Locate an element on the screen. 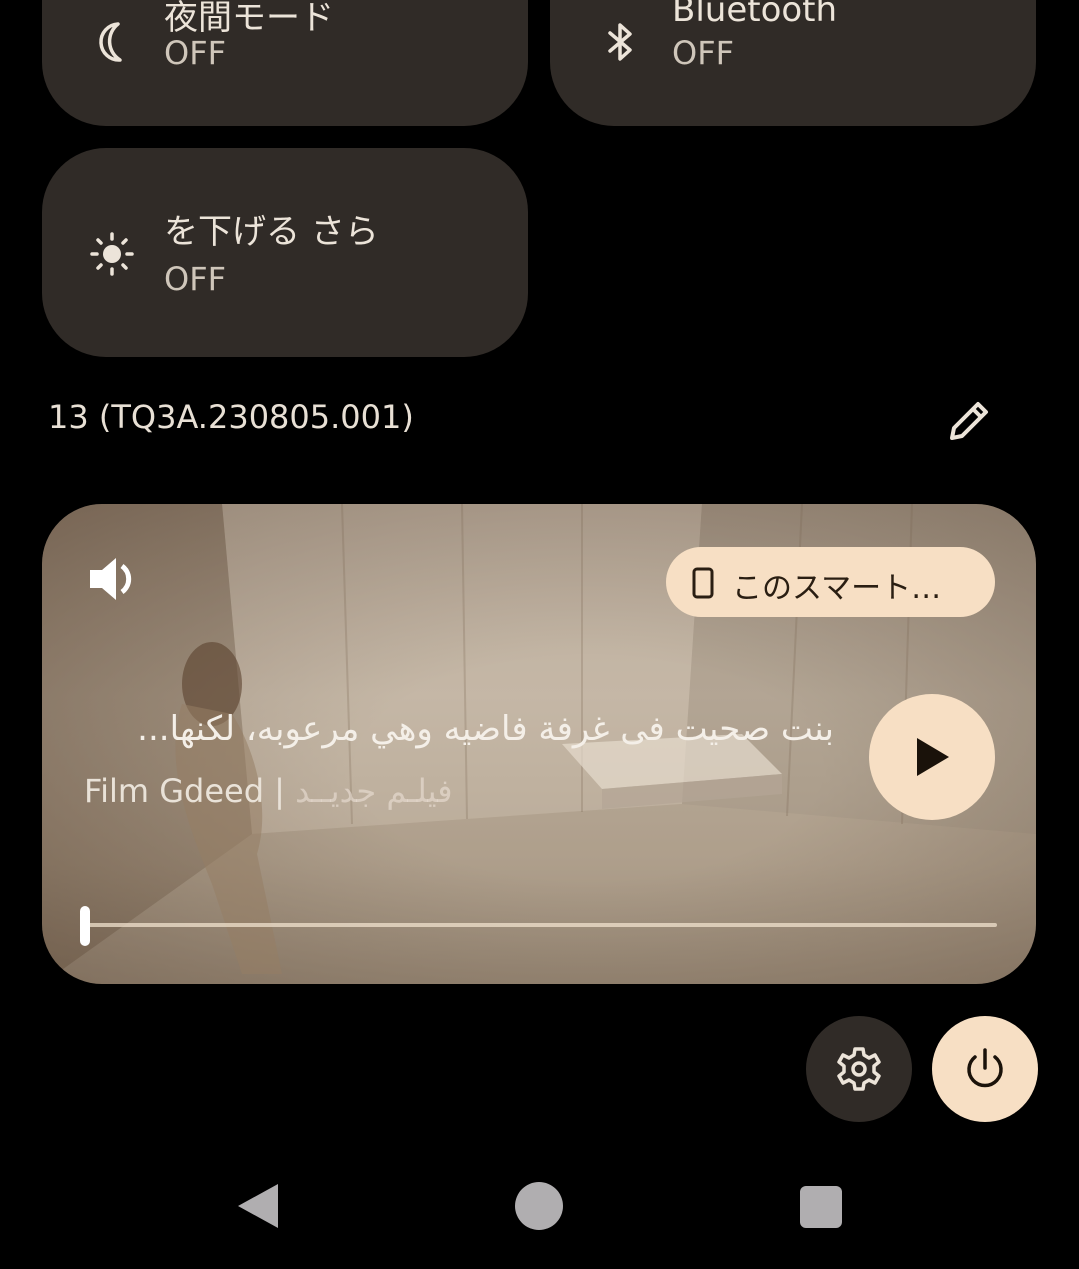 The image size is (1079, 1269). bluetooth-icon is located at coordinates (620, 42).